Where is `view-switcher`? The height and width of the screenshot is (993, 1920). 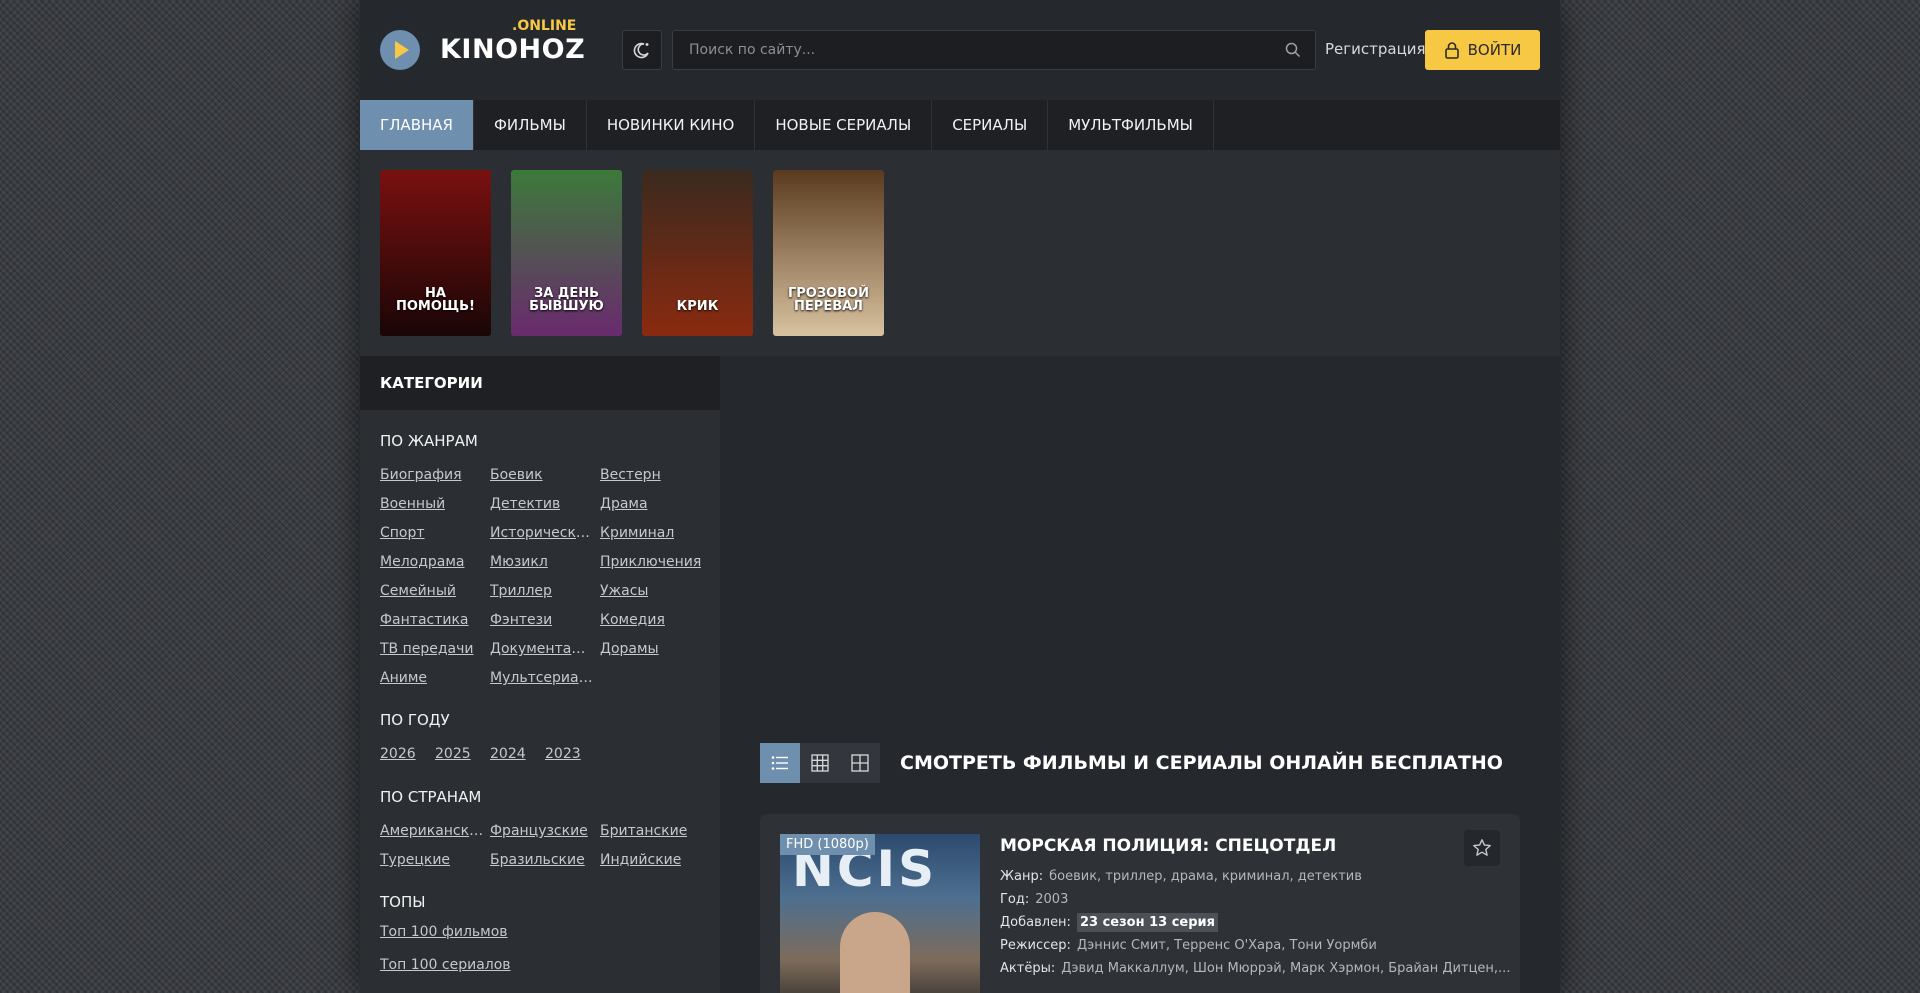
view-switcher is located at coordinates (820, 763).